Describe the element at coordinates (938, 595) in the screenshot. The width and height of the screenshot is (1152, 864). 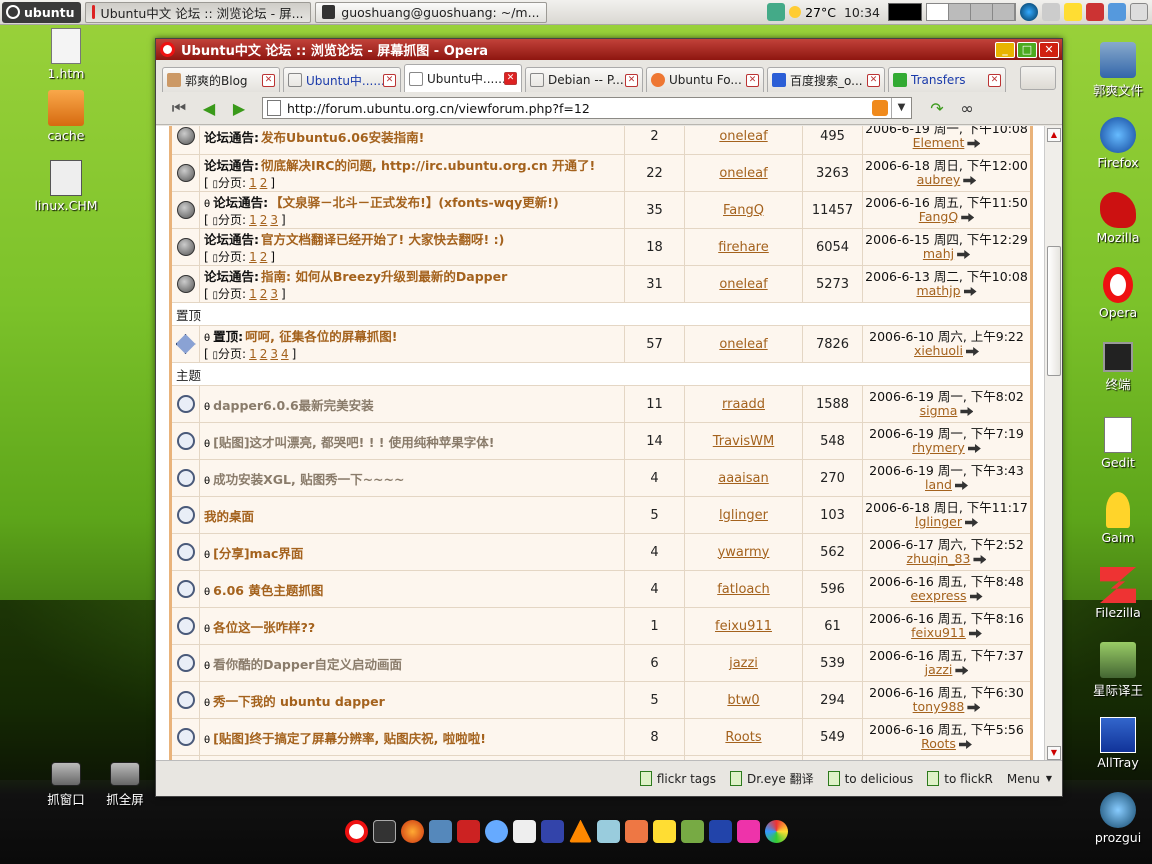
I see `last-poster-link: eexpress` at that location.